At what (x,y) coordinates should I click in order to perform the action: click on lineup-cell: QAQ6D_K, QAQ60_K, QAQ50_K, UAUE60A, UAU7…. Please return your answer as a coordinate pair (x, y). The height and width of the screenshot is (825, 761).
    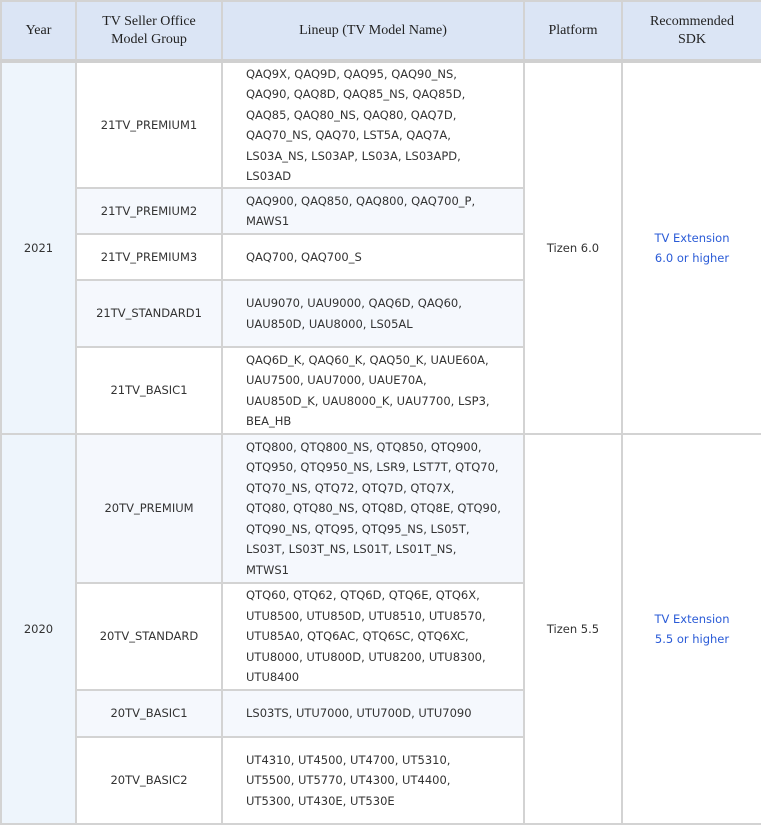
    Looking at the image, I should click on (373, 390).